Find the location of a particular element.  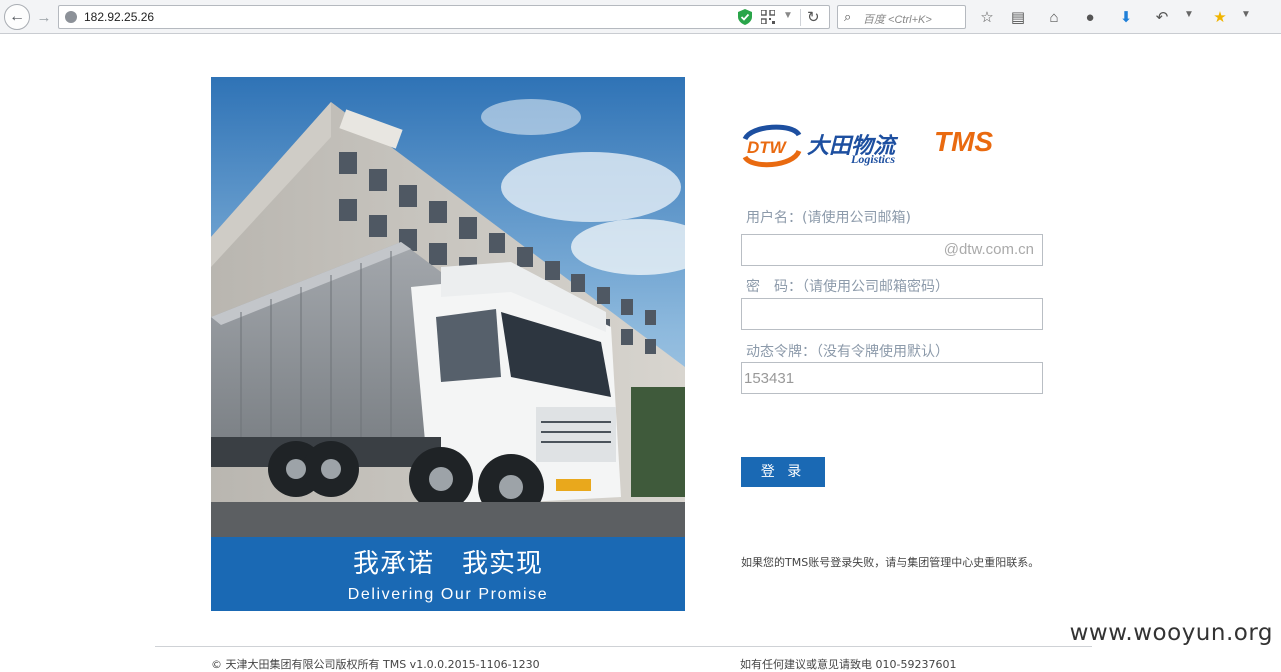

address-bar: 182.92.25.26 ▼ ↻ is located at coordinates (444, 17).